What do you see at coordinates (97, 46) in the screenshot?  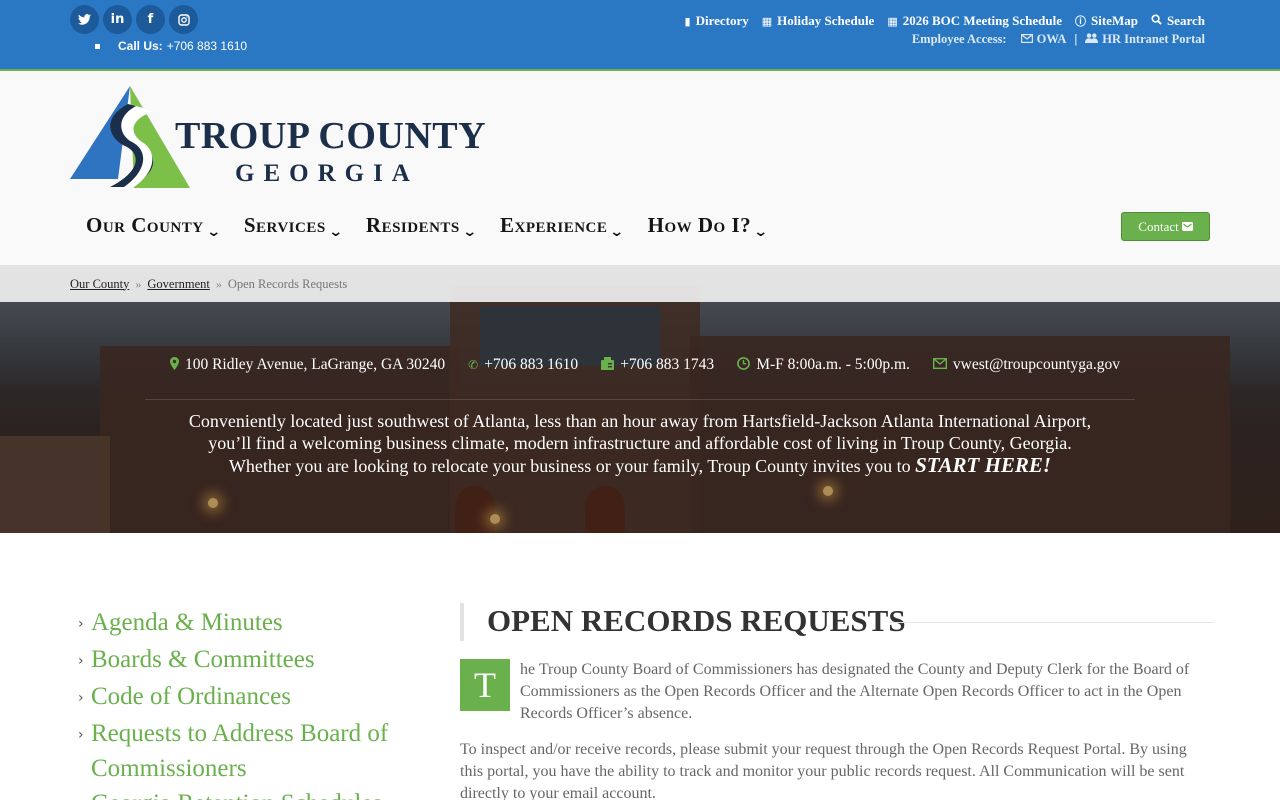 I see `bullet` at bounding box center [97, 46].